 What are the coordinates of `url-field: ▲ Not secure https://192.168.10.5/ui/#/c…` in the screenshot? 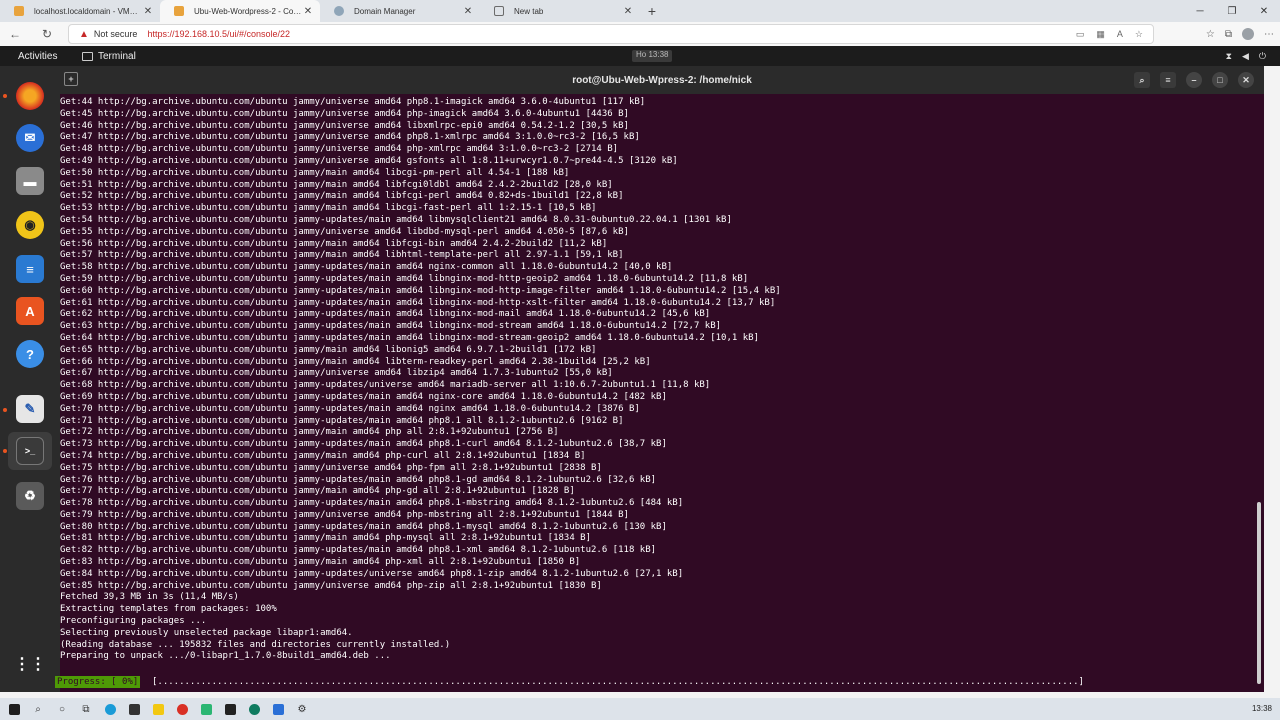 It's located at (611, 34).